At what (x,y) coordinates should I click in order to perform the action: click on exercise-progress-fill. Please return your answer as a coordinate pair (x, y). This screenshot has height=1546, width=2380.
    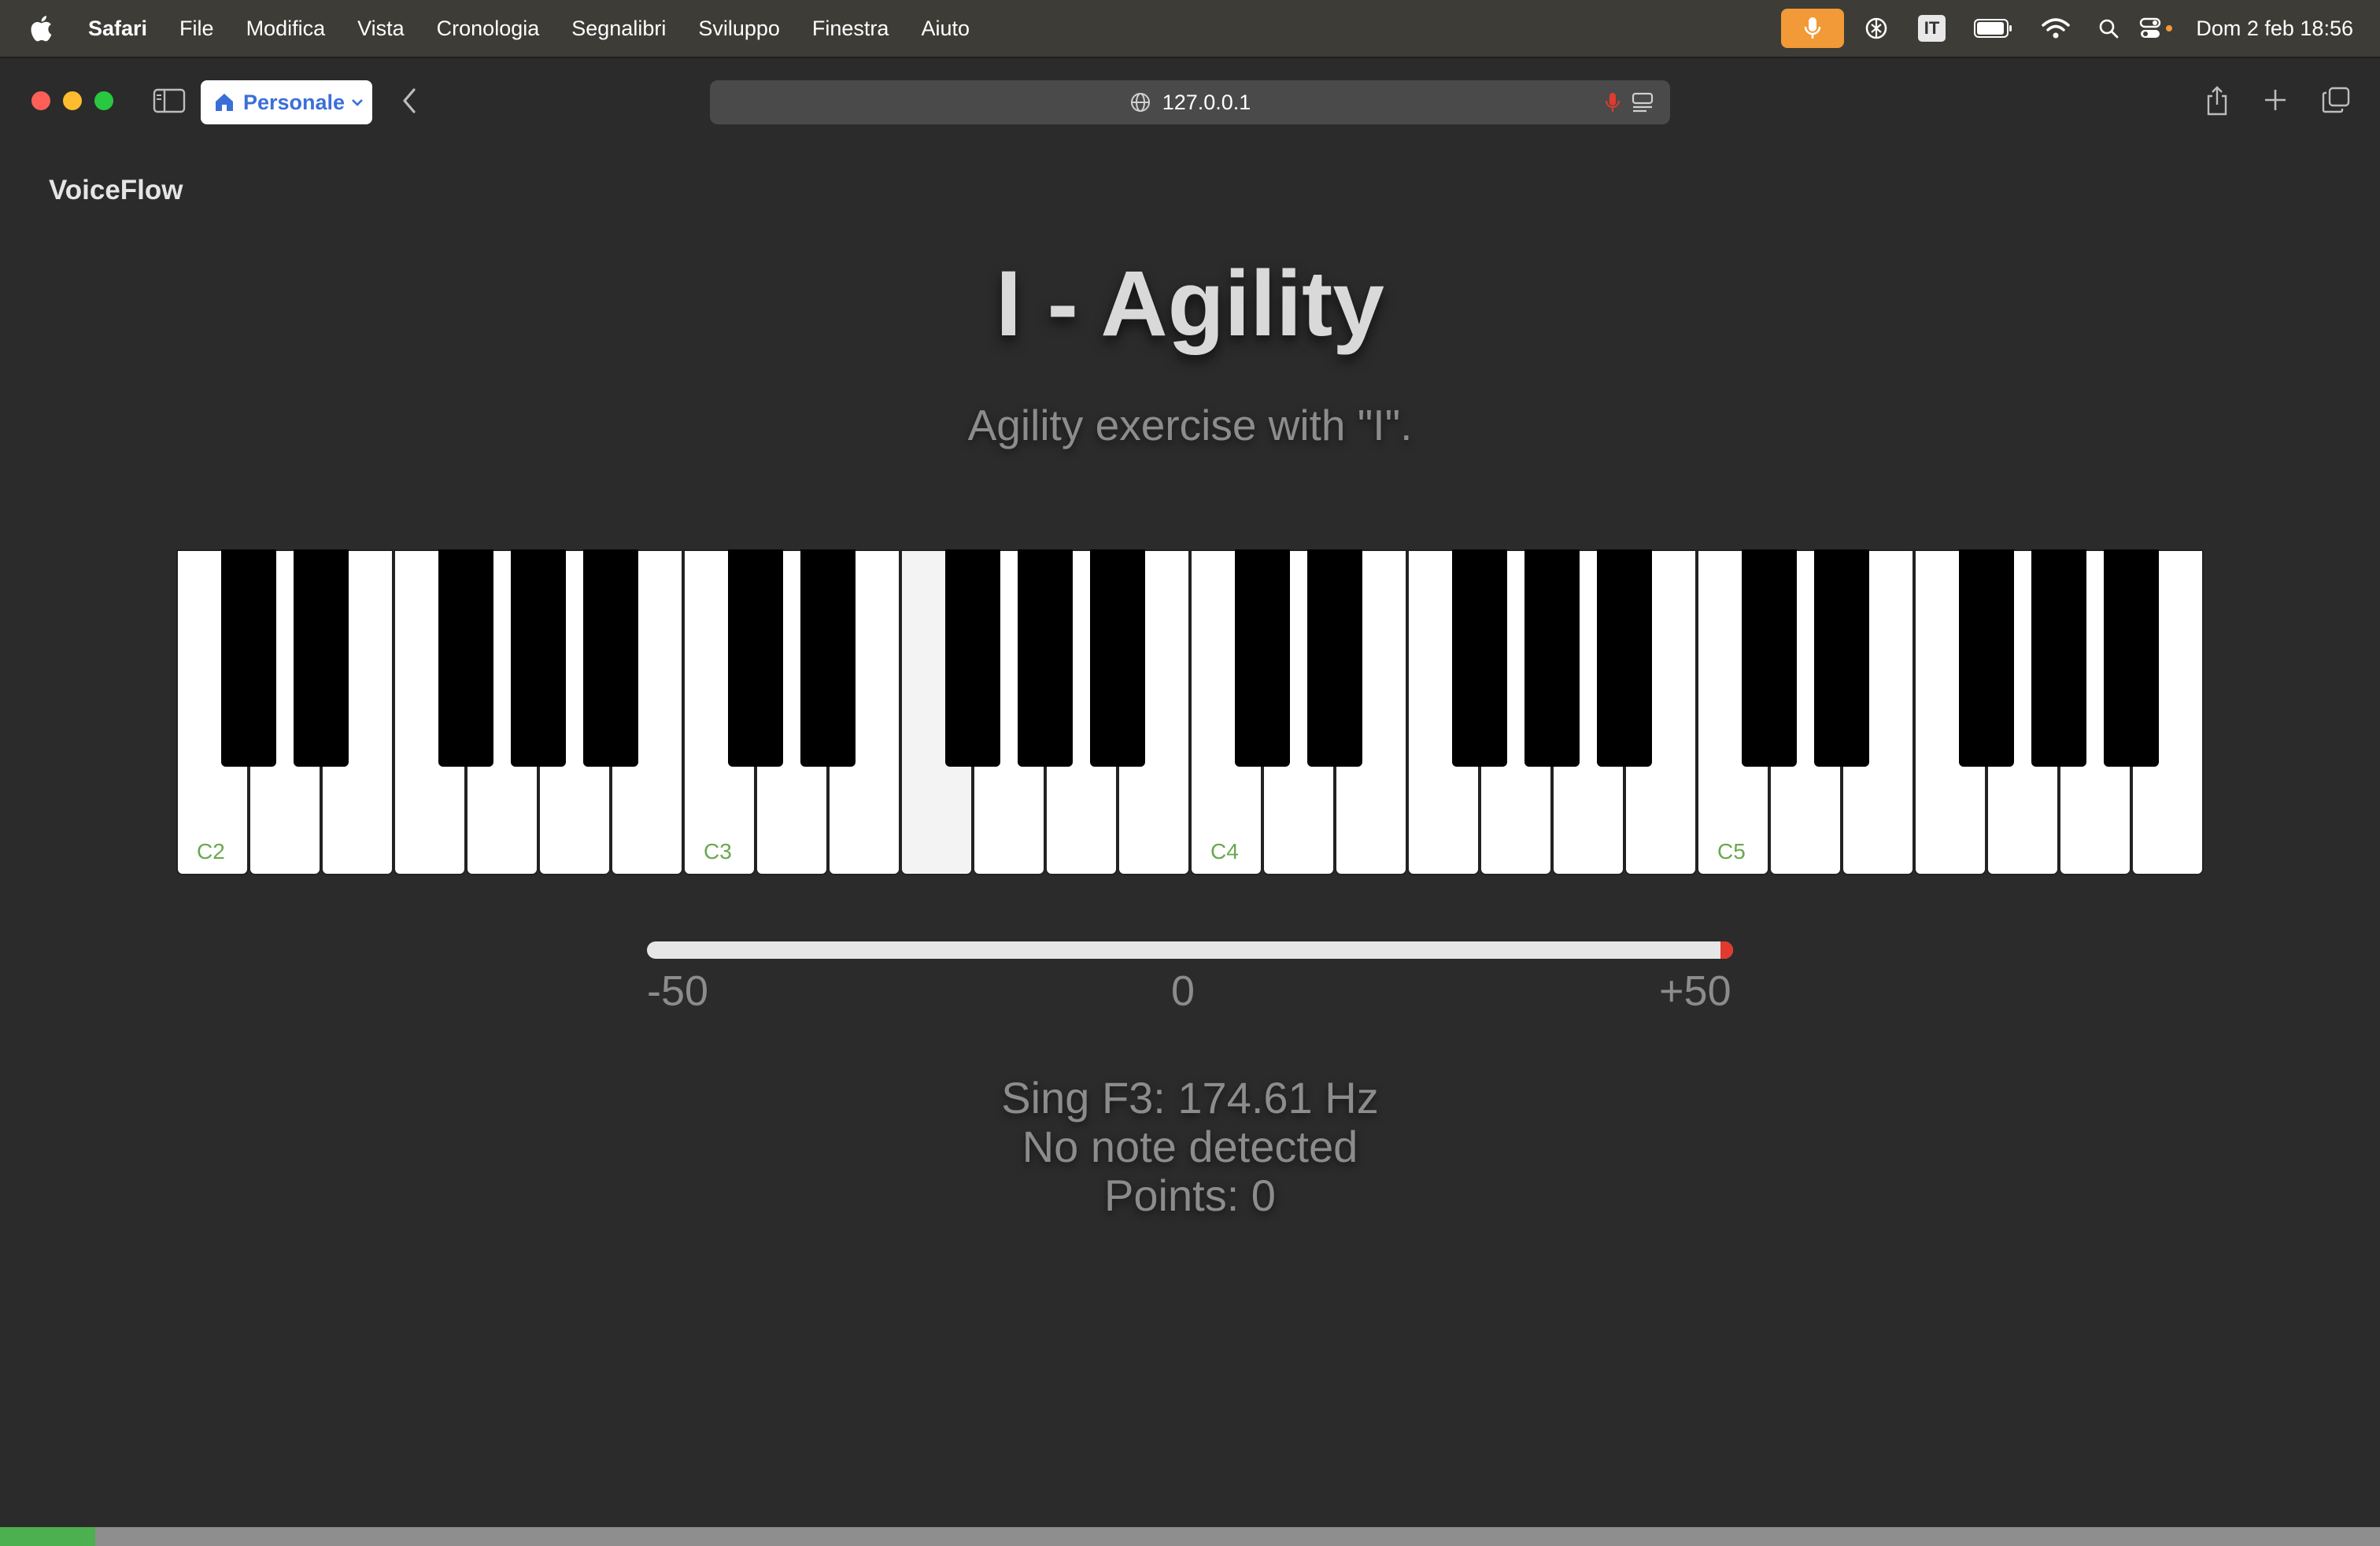
    Looking at the image, I should click on (47, 1537).